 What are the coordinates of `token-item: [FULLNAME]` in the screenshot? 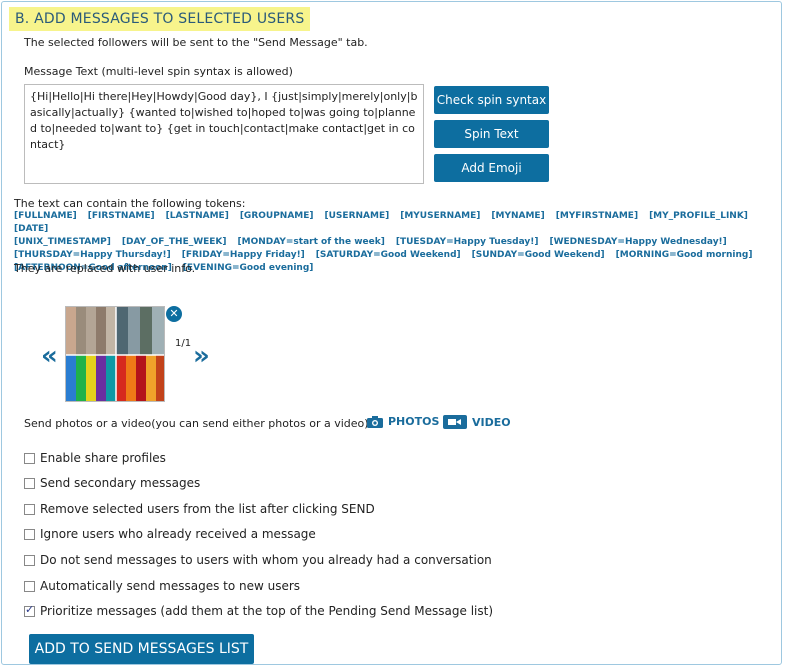 It's located at (45, 216).